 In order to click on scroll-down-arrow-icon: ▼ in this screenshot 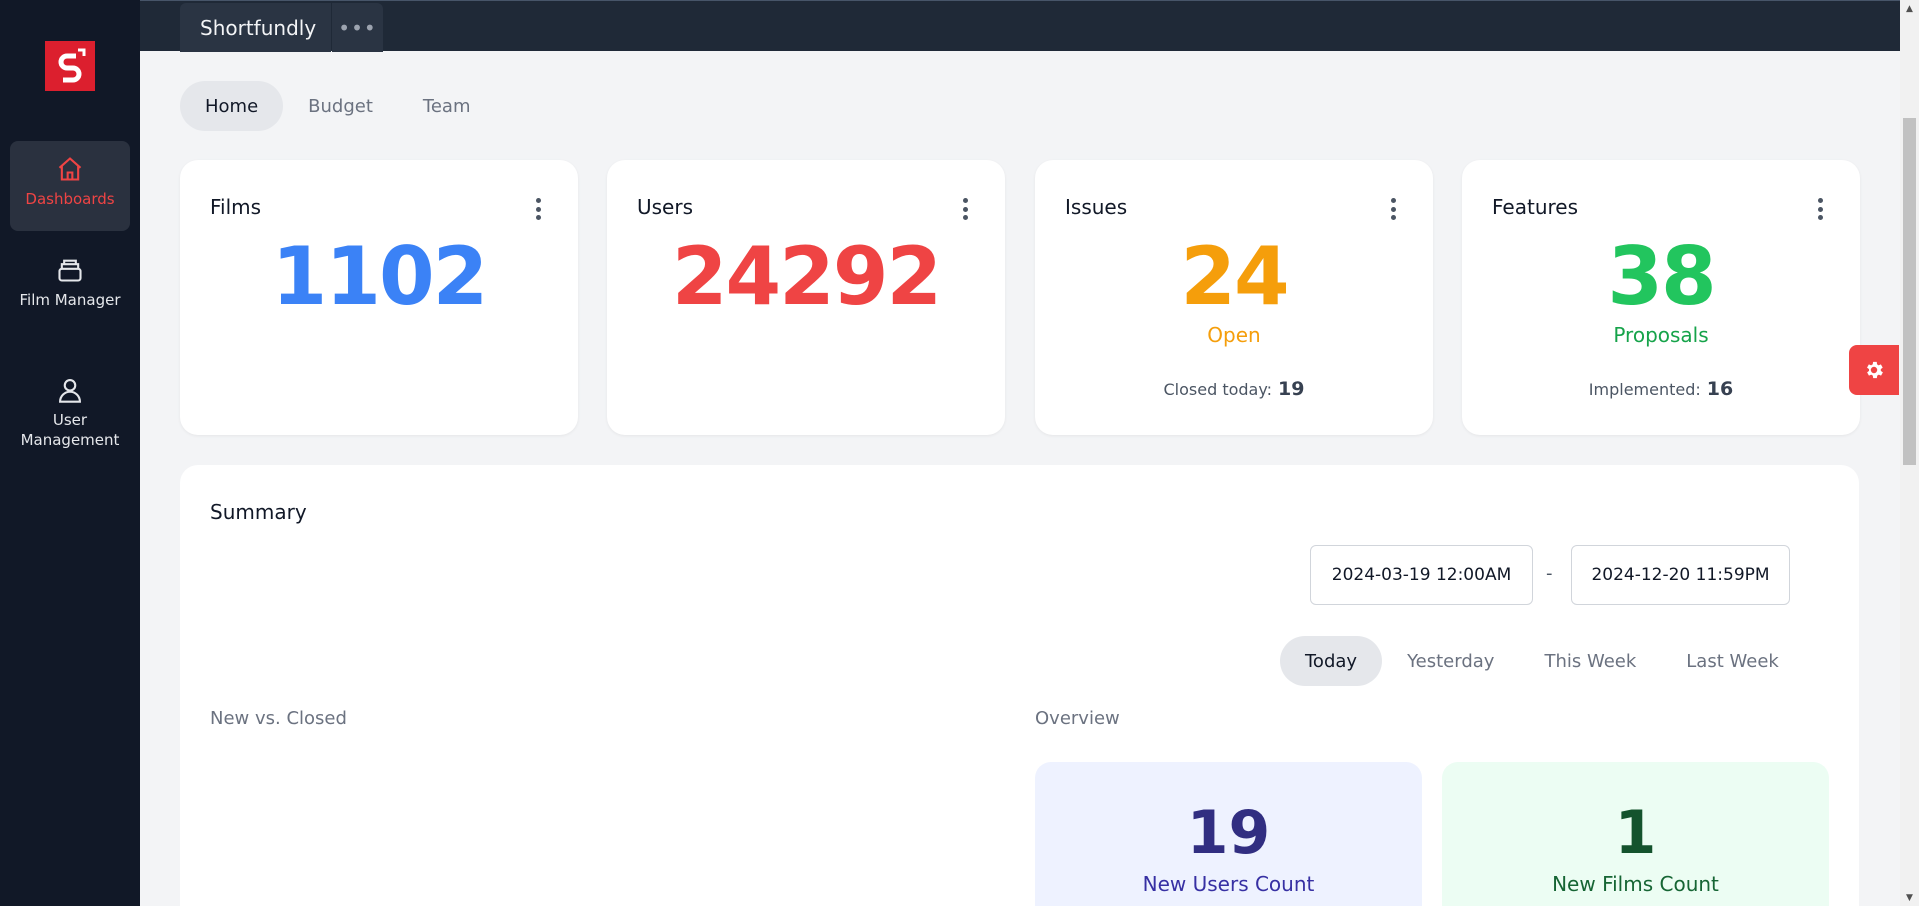, I will do `click(1909, 897)`.